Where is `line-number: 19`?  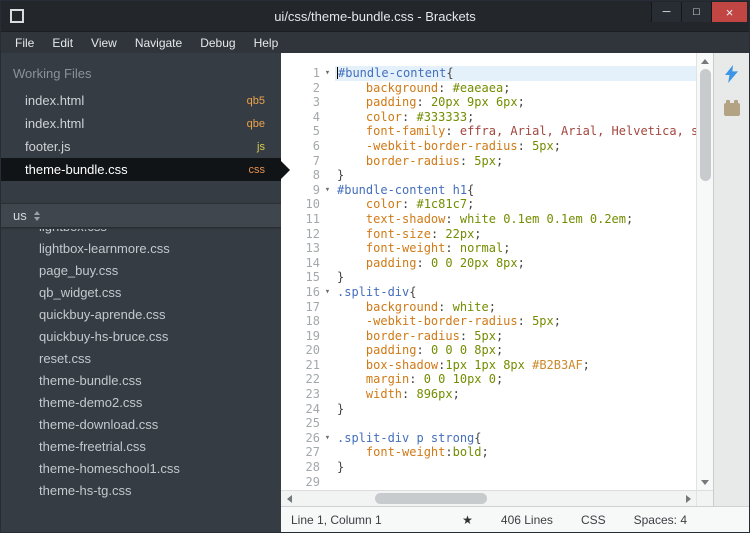
line-number: 19 is located at coordinates (312, 335).